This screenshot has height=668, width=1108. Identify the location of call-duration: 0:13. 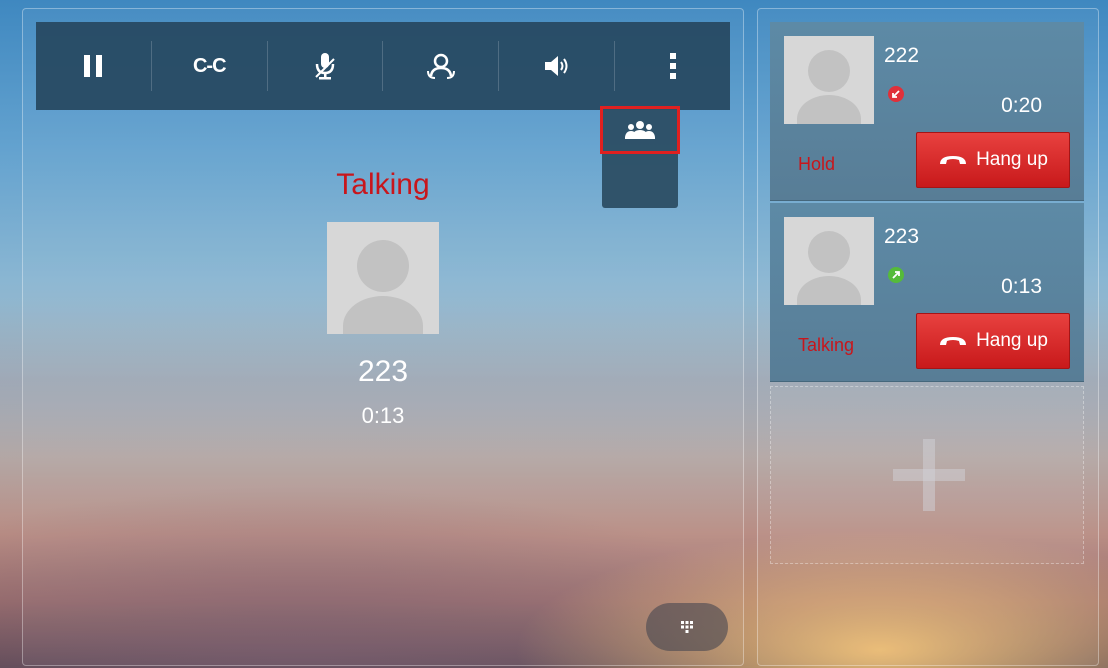
(383, 415).